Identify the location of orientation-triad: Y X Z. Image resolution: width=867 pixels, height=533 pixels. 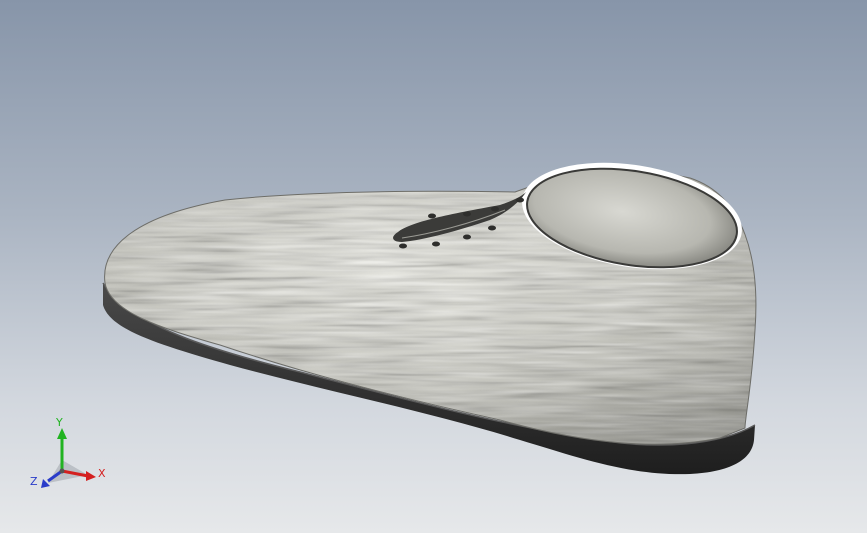
(75, 455).